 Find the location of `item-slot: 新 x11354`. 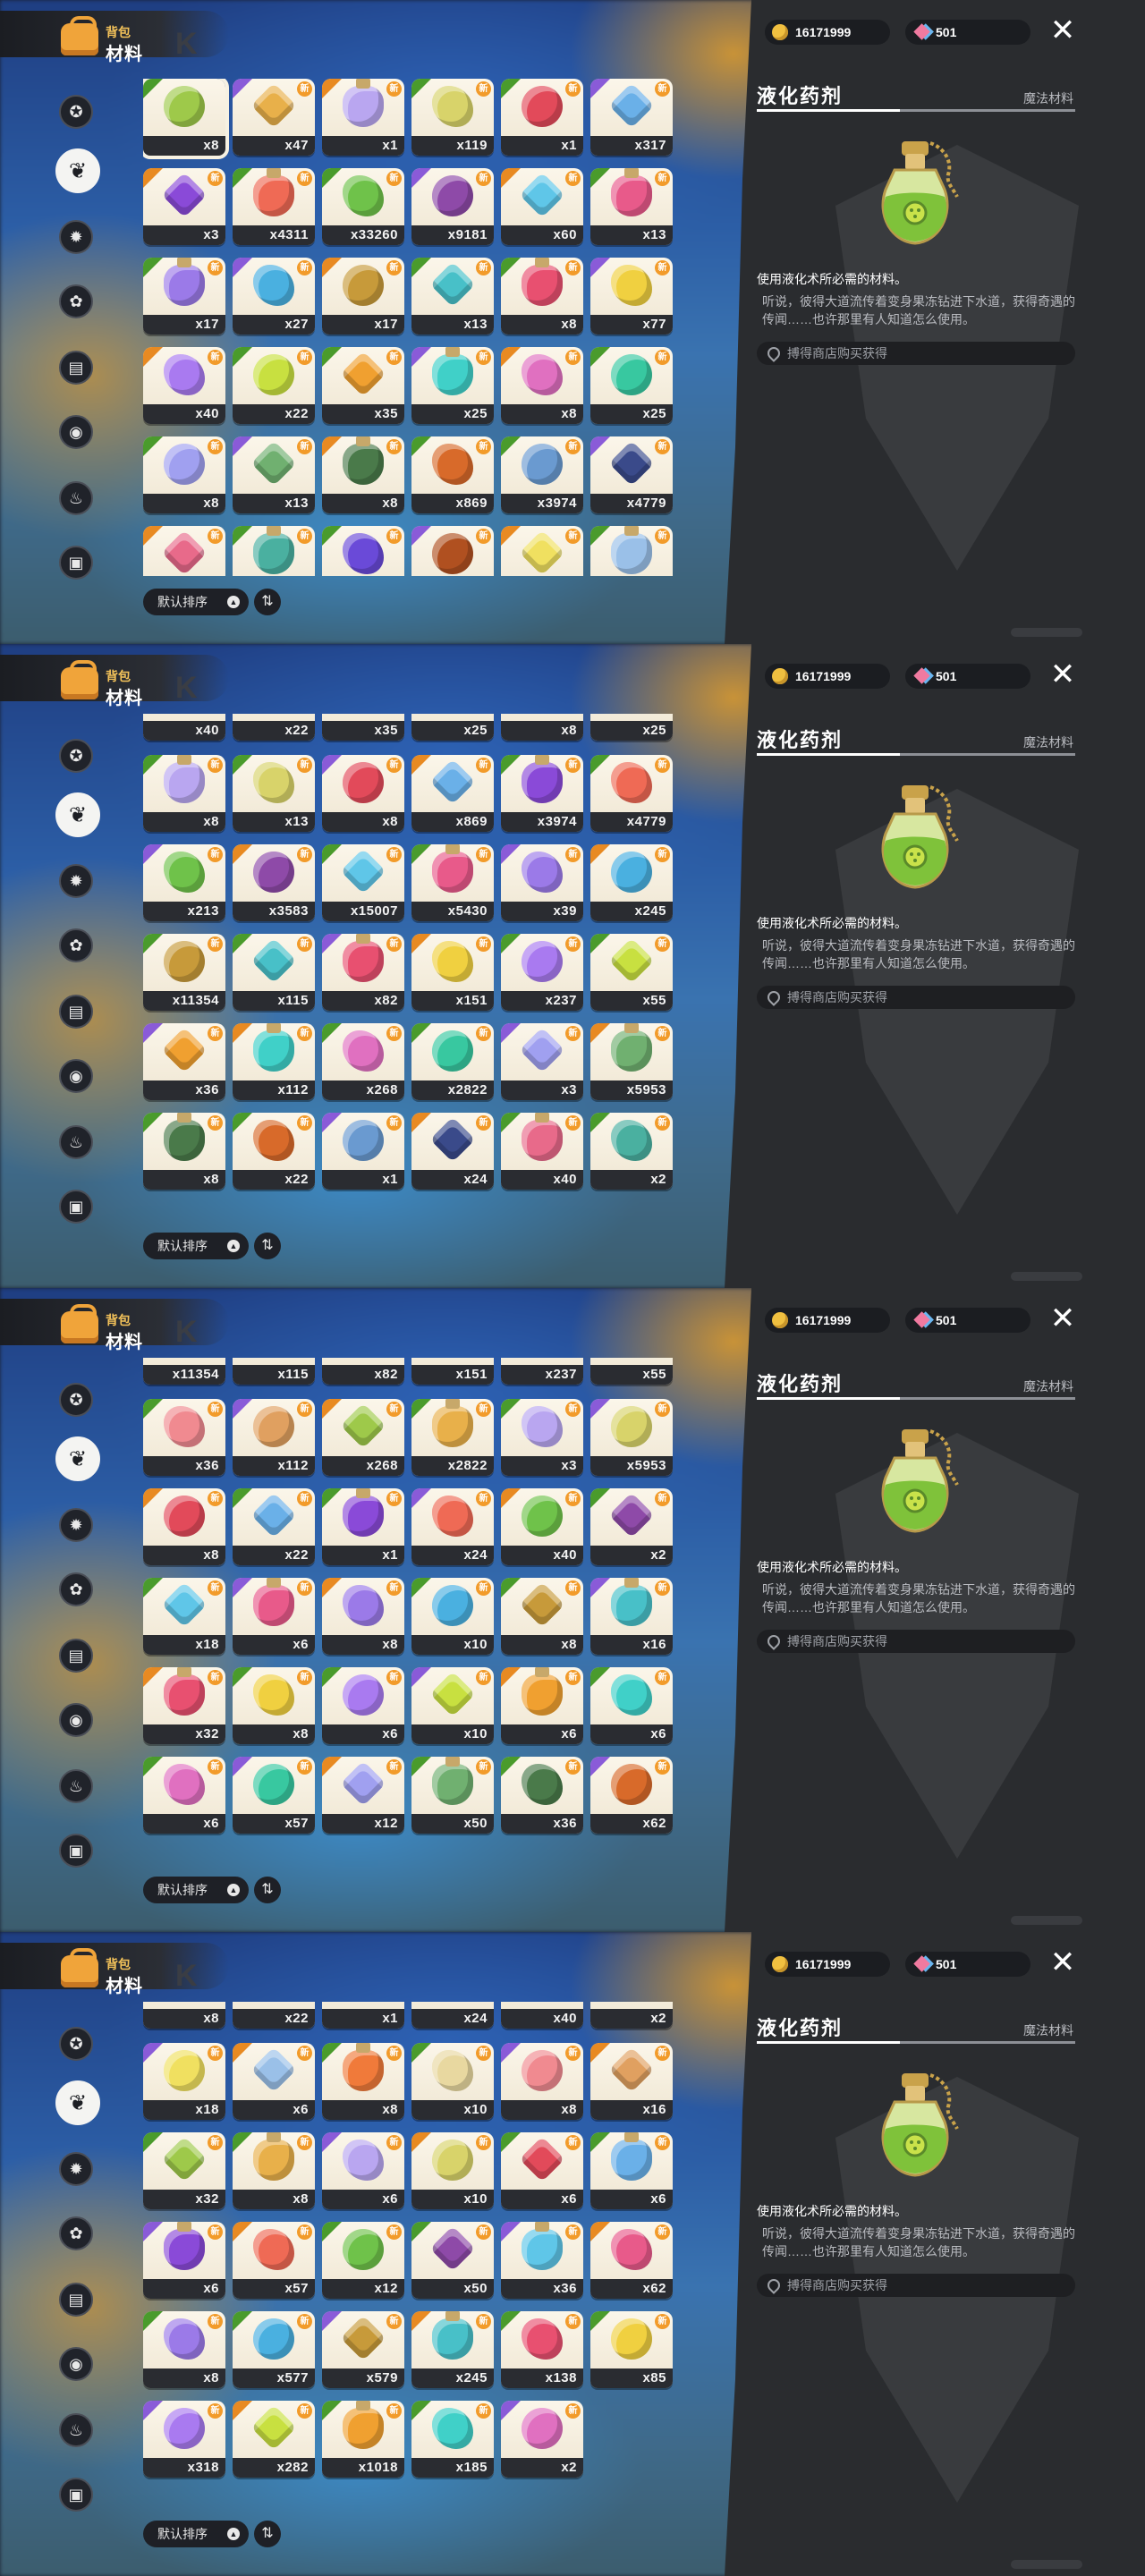

item-slot: 新 x11354 is located at coordinates (184, 1371).